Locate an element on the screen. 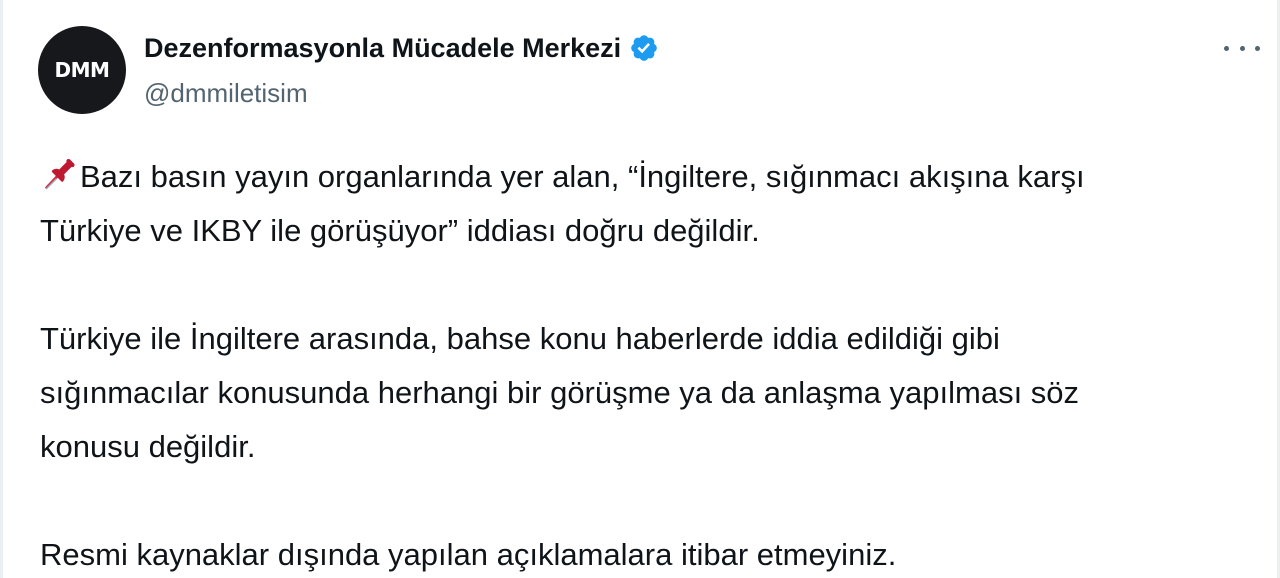 The width and height of the screenshot is (1280, 578). avatar: DMM is located at coordinates (82, 70).